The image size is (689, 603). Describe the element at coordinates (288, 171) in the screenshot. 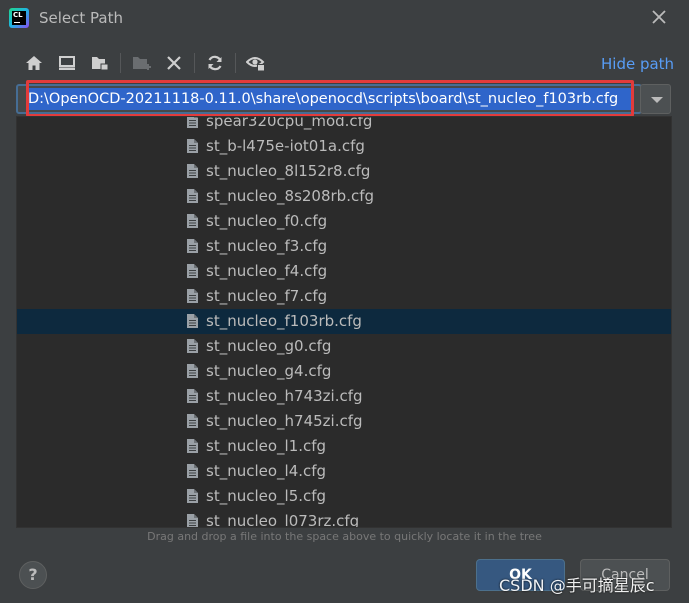

I see `file-name: st_nucleo_8l152r8.cfg` at that location.